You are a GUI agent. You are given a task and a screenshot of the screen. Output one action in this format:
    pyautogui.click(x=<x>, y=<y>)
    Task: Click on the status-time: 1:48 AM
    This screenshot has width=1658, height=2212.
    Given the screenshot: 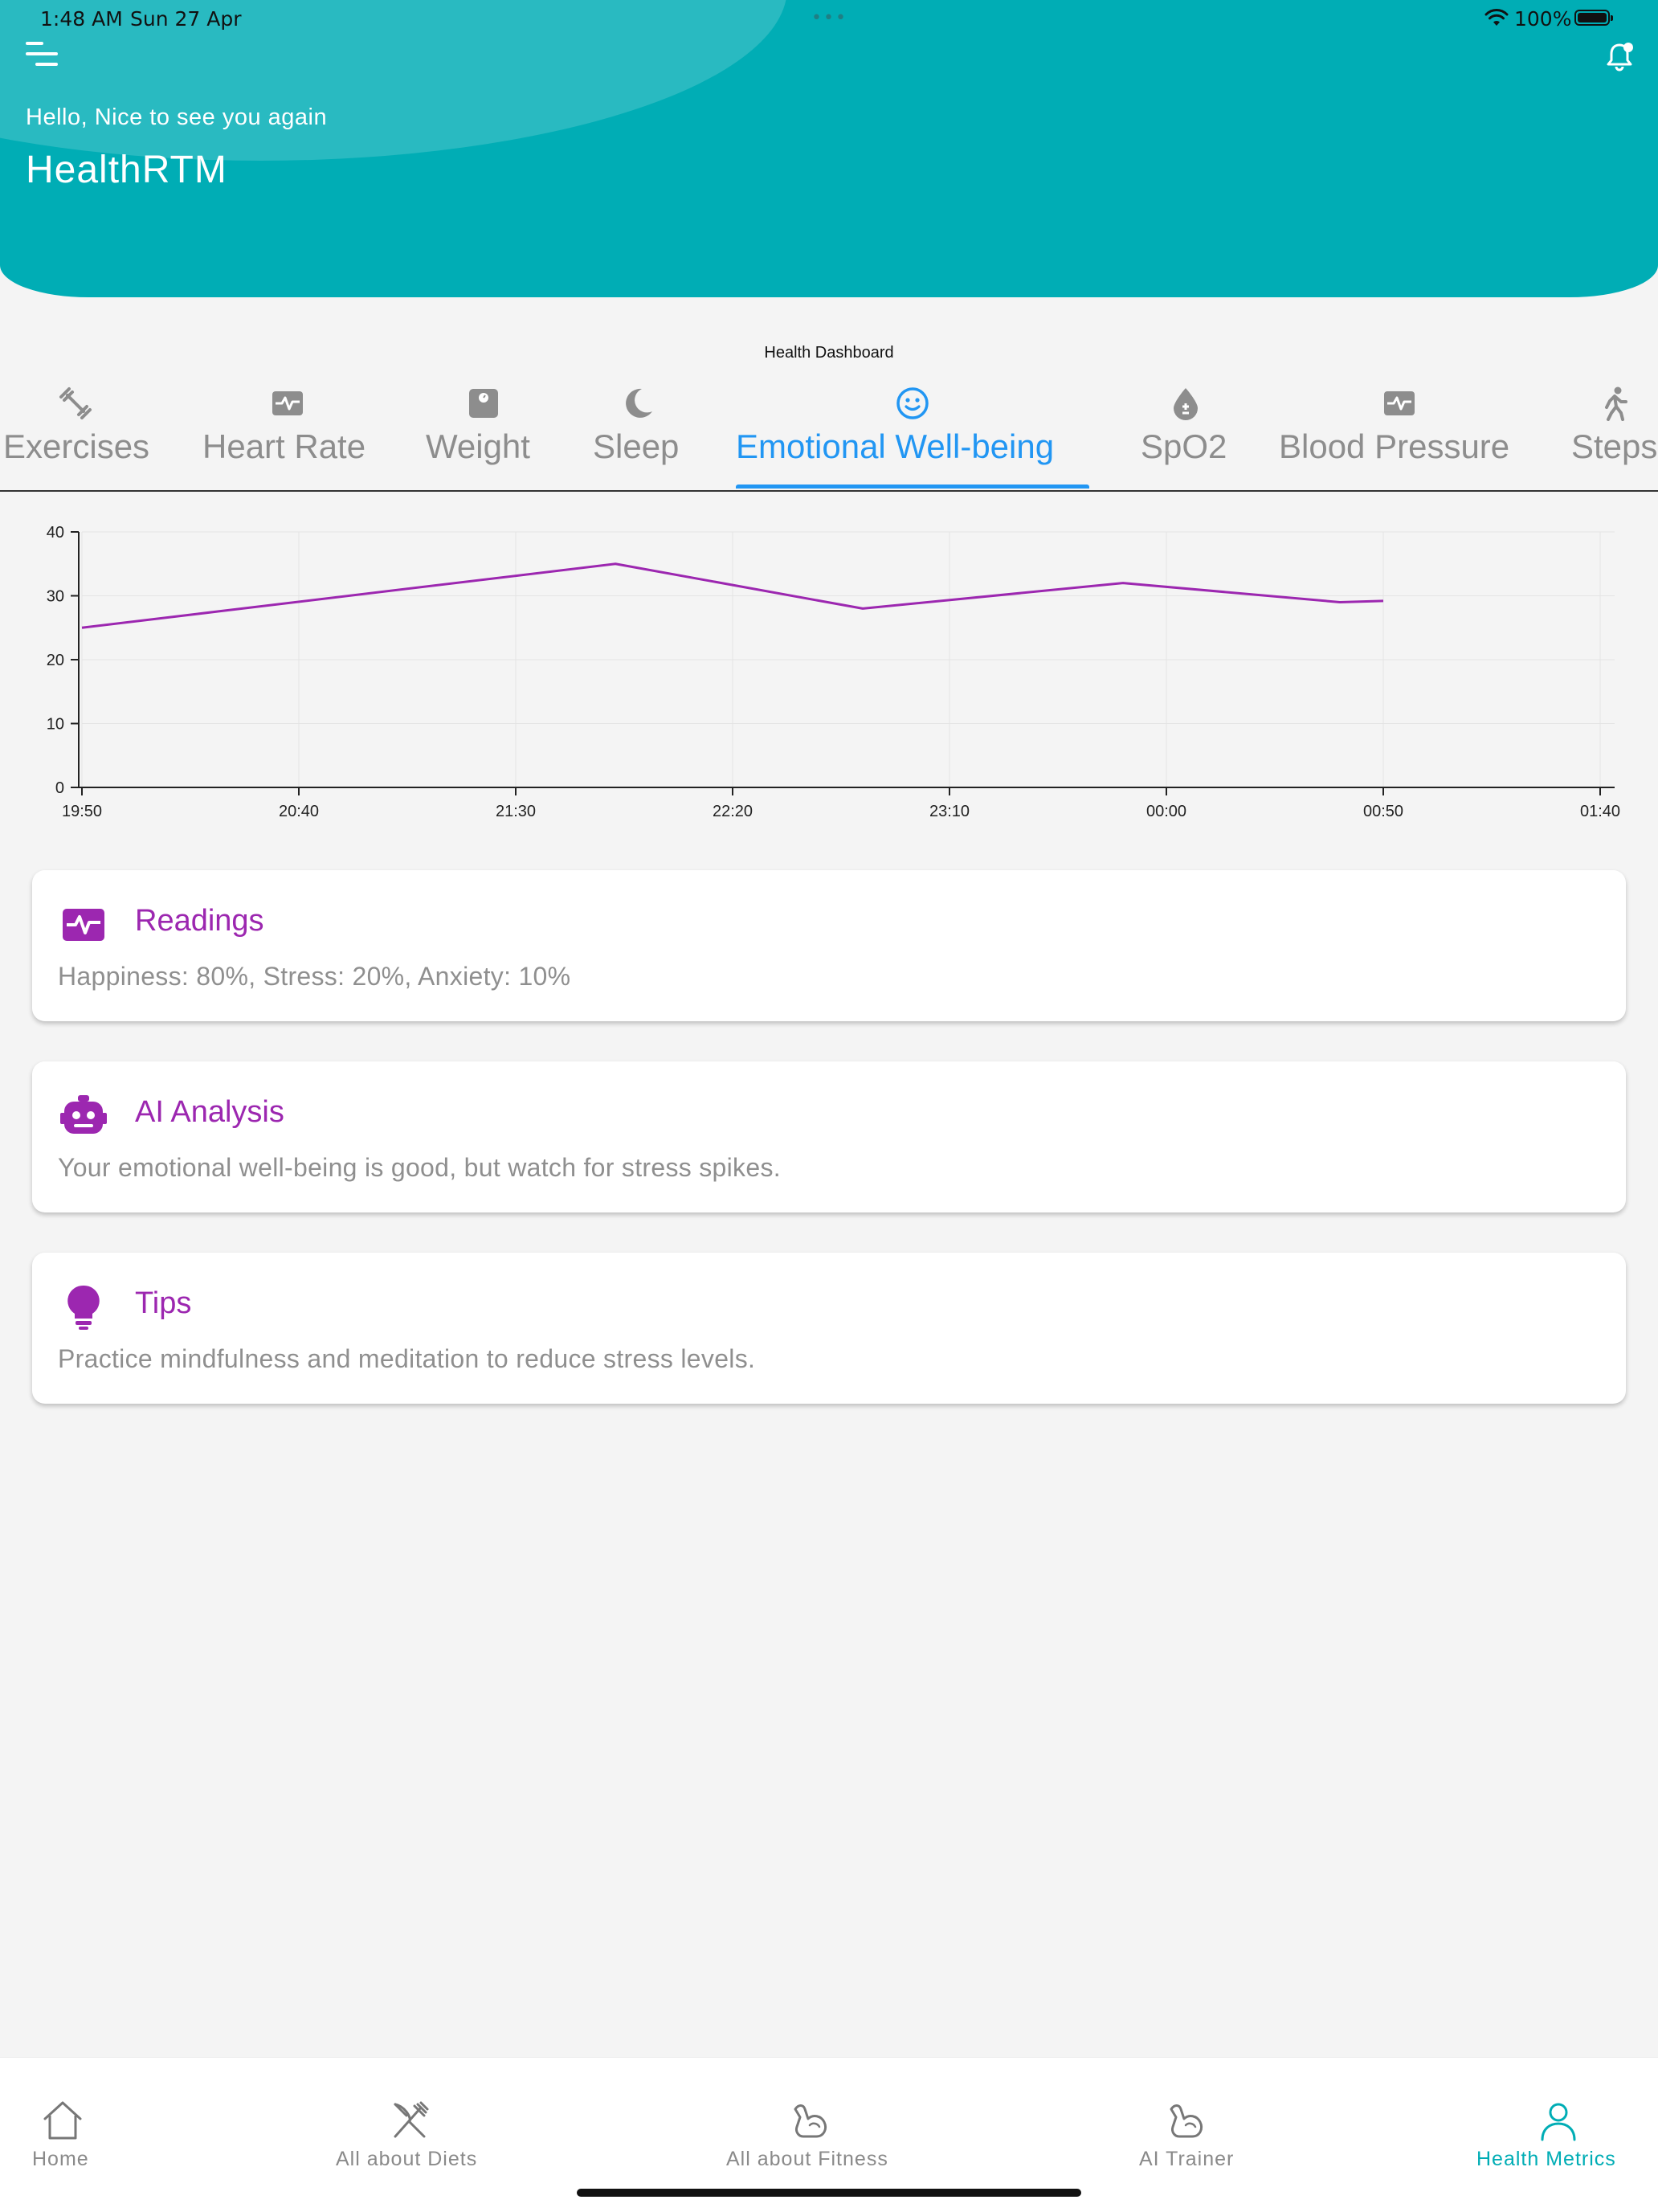 What is the action you would take?
    pyautogui.click(x=81, y=19)
    